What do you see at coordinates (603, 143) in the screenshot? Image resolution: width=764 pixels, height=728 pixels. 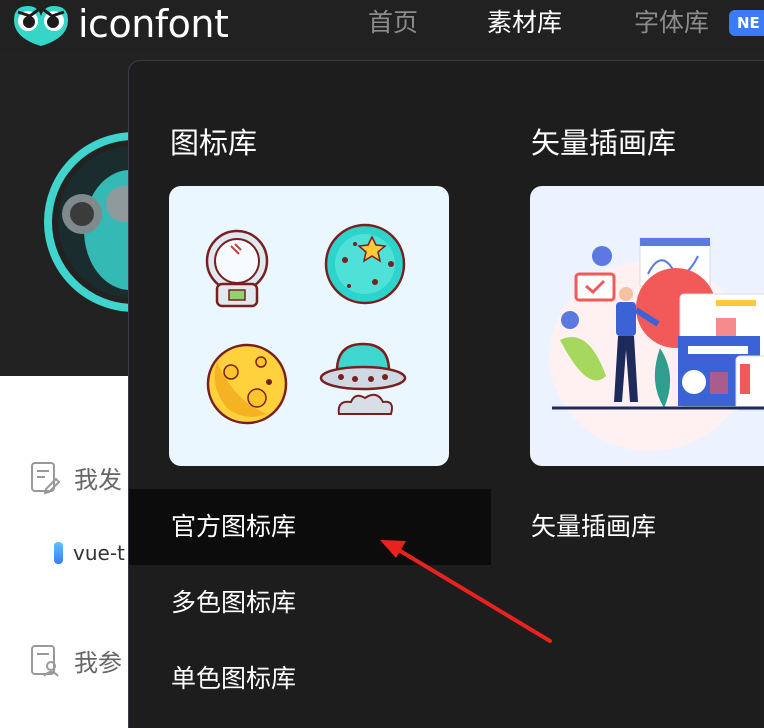 I see `vector-library-title: 矢量插画库` at bounding box center [603, 143].